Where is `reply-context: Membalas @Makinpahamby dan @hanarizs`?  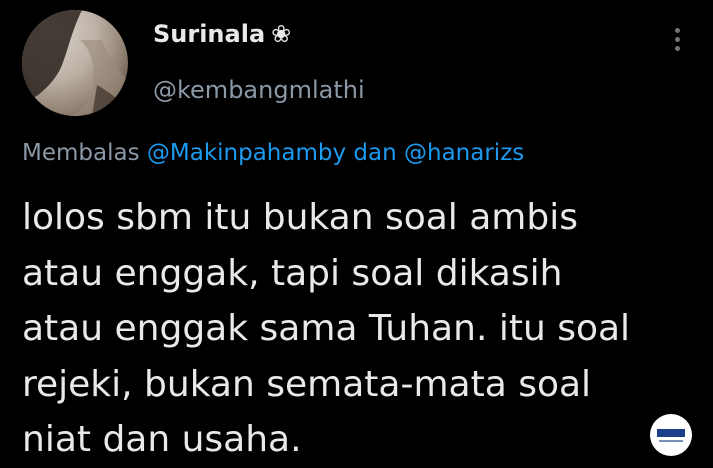 reply-context: Membalas @Makinpahamby dan @hanarizs is located at coordinates (273, 153).